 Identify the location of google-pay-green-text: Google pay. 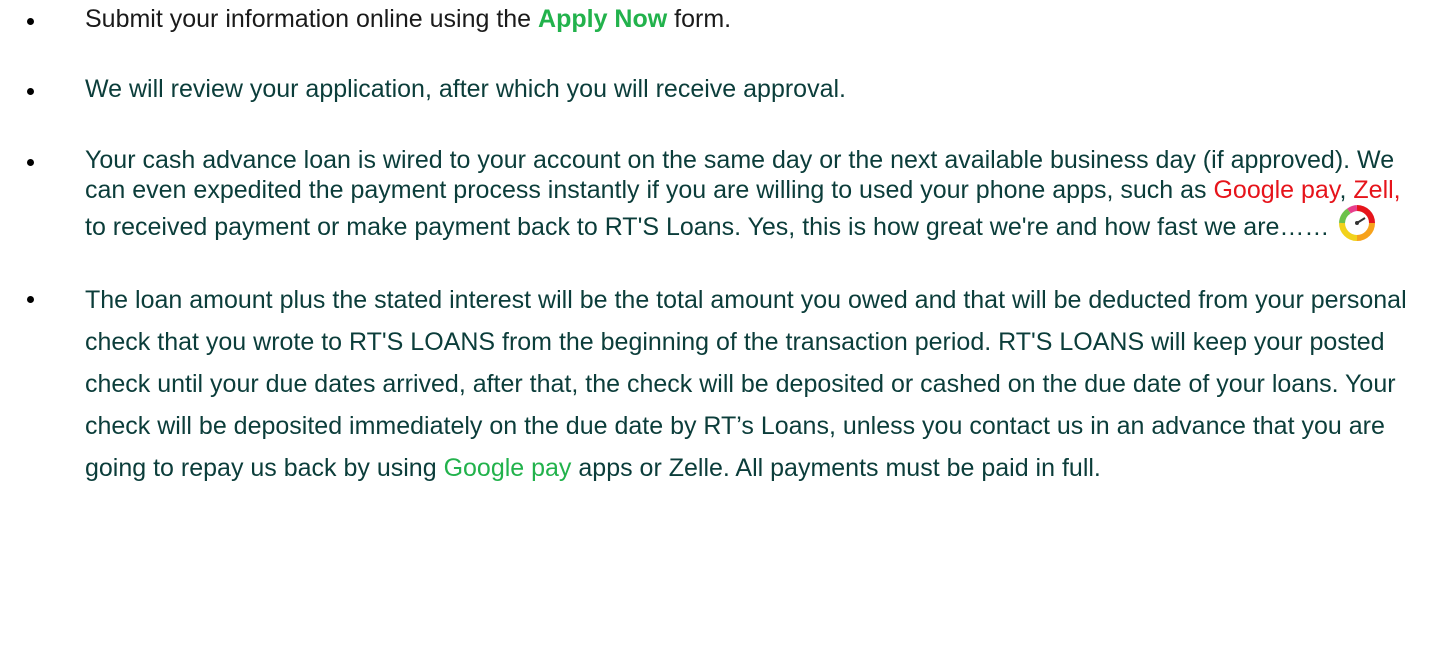
(507, 468).